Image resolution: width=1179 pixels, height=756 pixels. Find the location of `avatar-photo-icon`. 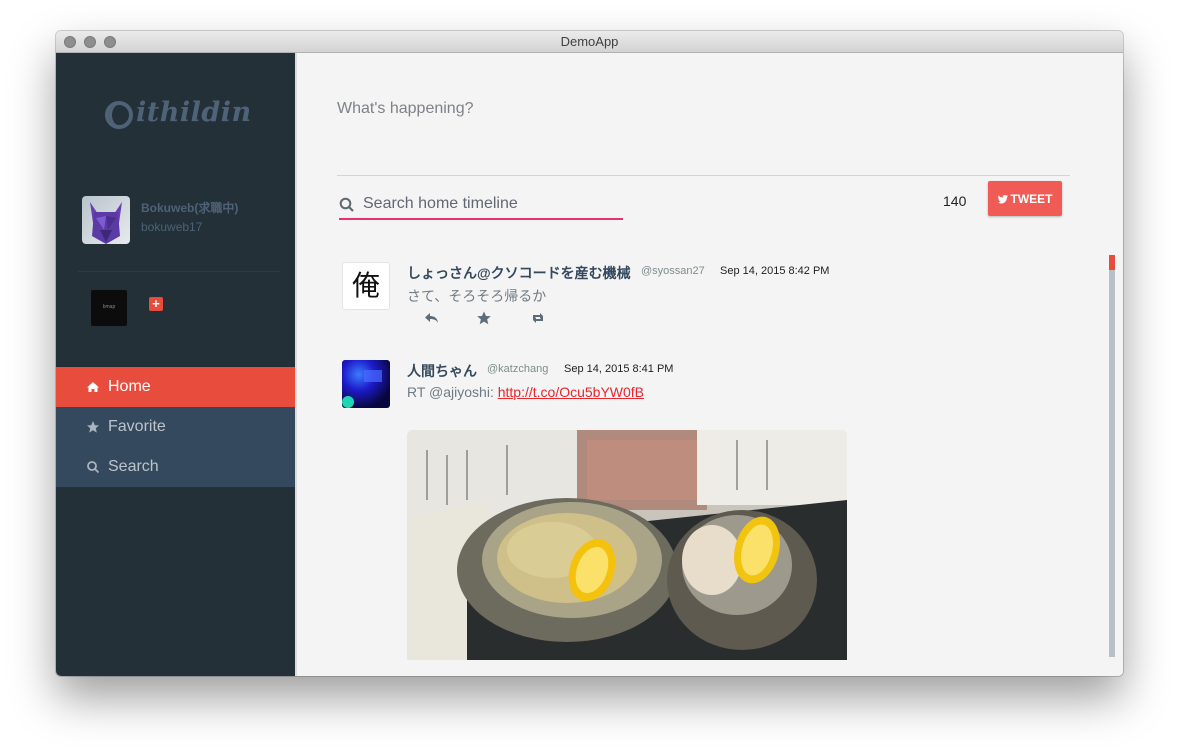

avatar-photo-icon is located at coordinates (362, 389).